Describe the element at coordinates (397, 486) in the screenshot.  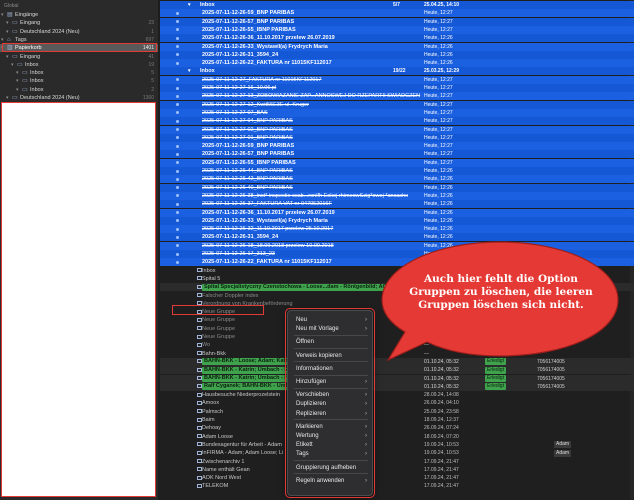
I see `table-row: TELEKOM 17.09.24, 21:47` at that location.